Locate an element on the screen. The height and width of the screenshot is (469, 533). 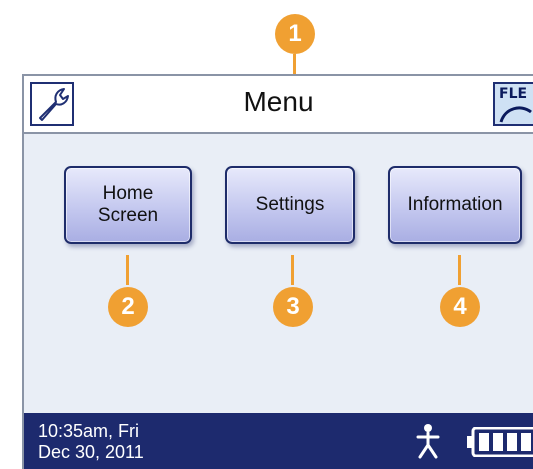
callout-1: 1 is located at coordinates (295, 34).